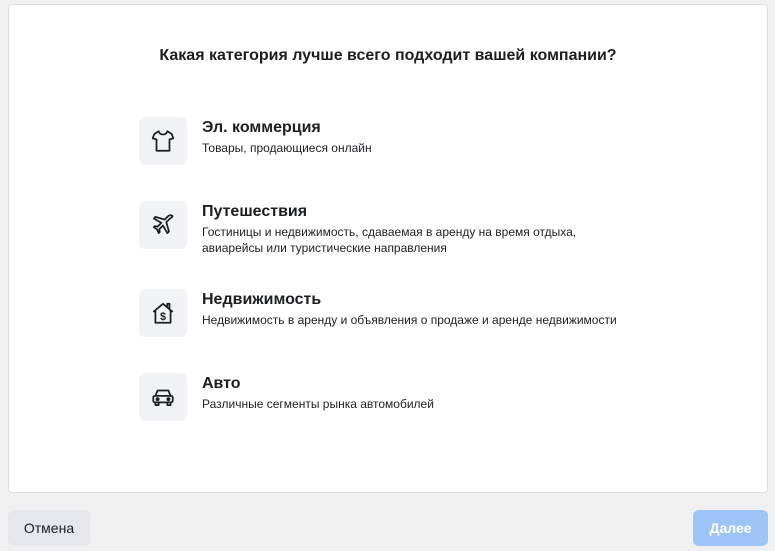  I want to click on next-button: Далее, so click(730, 528).